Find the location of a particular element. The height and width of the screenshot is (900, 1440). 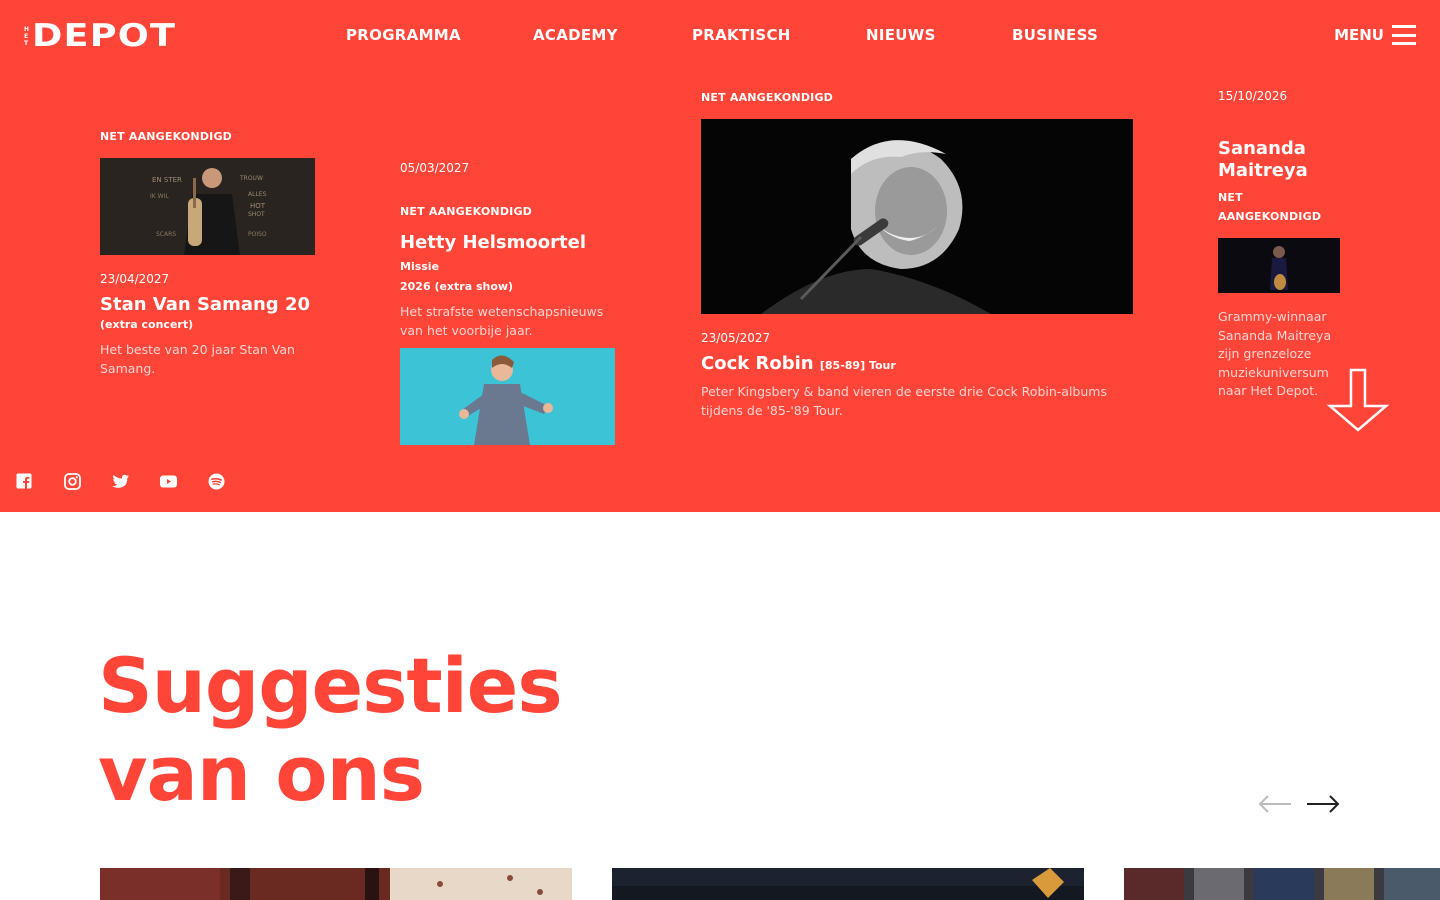

scroll-down-arrow-icon is located at coordinates (1358, 400).